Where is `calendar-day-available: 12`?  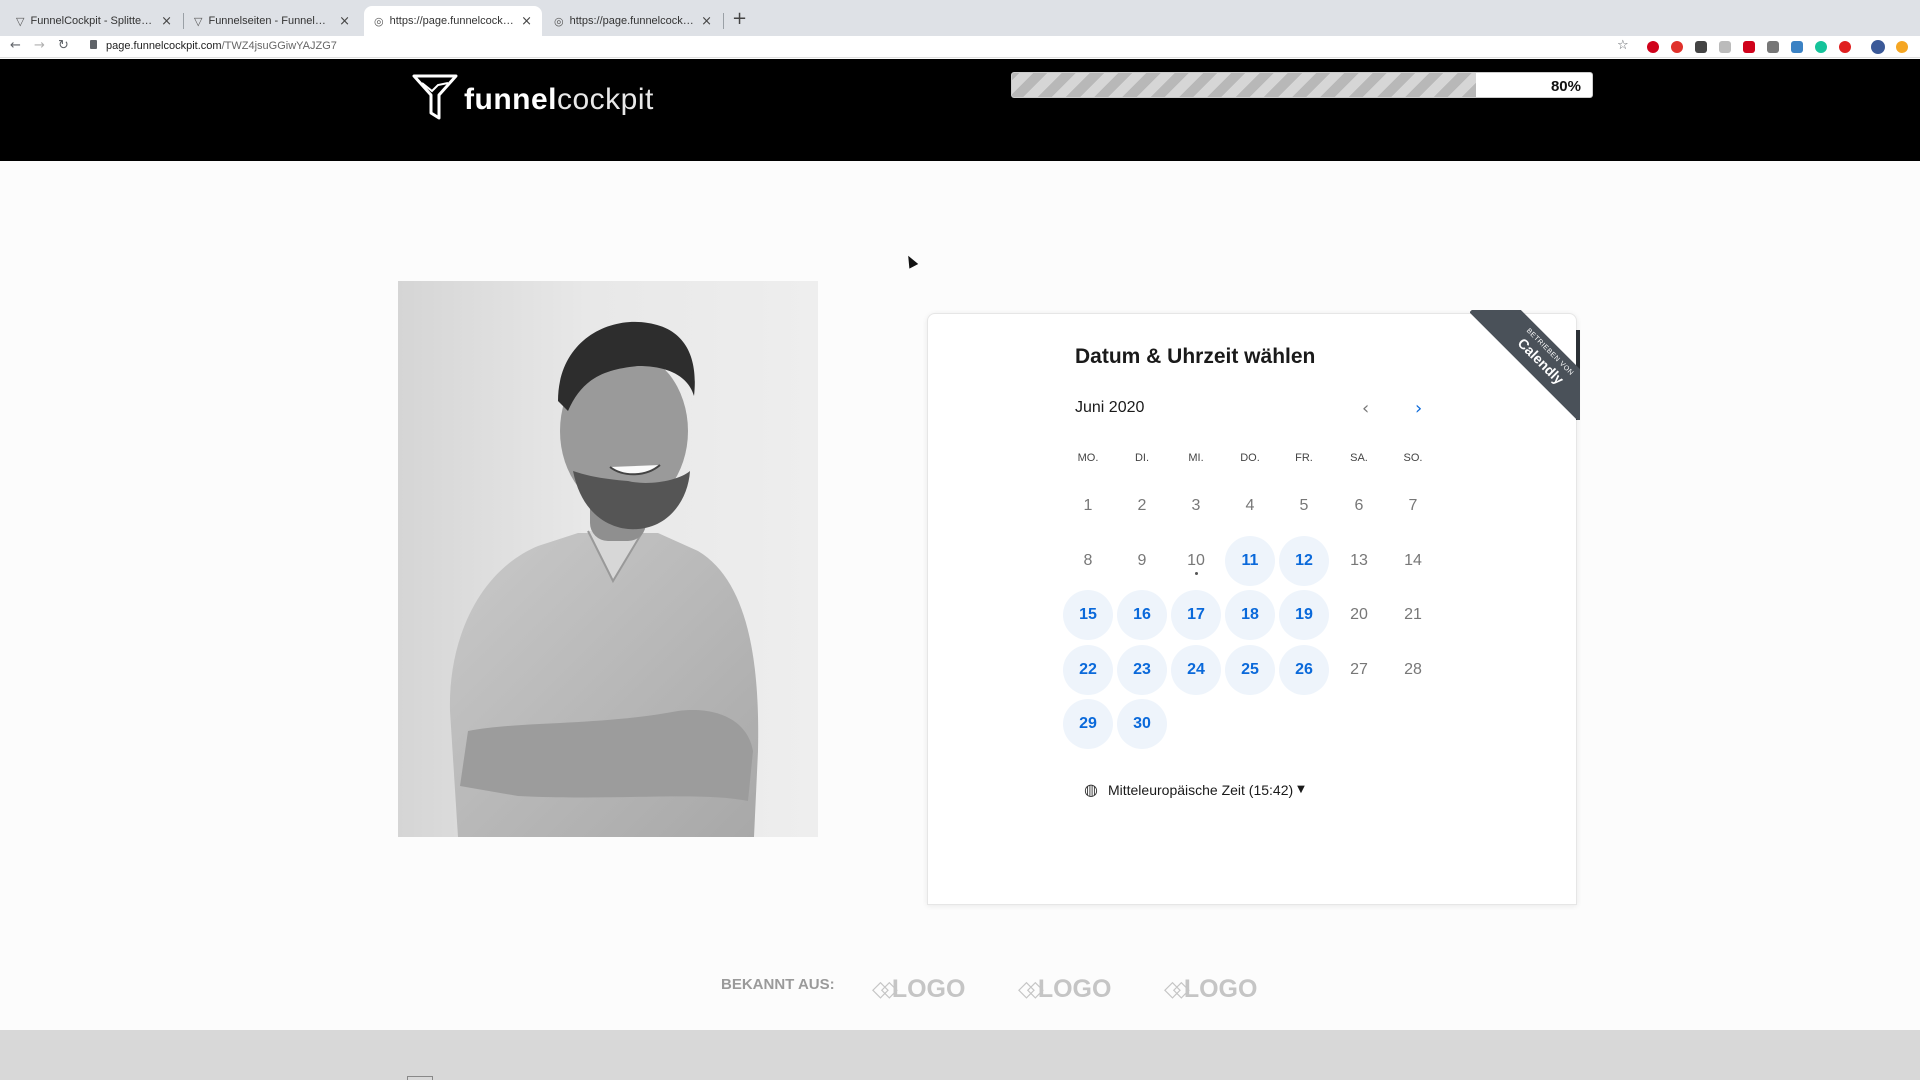
calendar-day-available: 12 is located at coordinates (1304, 561).